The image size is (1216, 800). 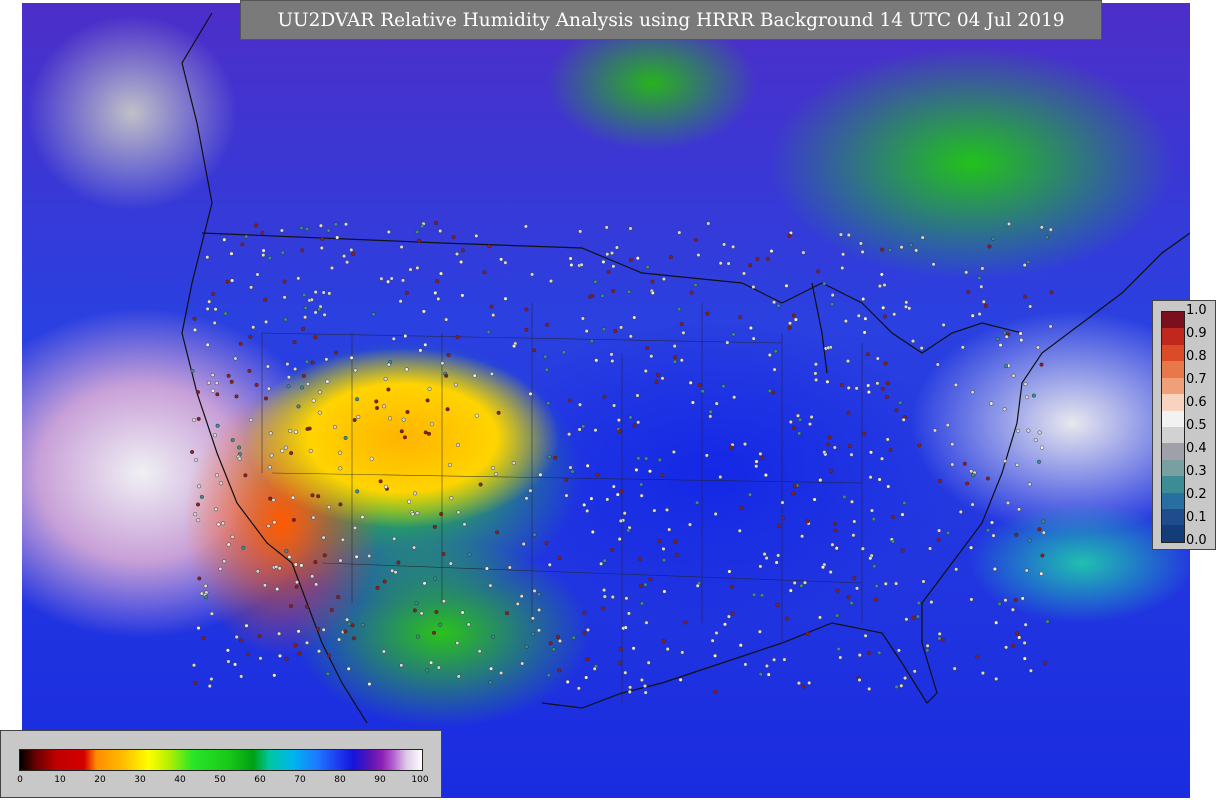 What do you see at coordinates (1173, 402) in the screenshot?
I see `legend-swatch` at bounding box center [1173, 402].